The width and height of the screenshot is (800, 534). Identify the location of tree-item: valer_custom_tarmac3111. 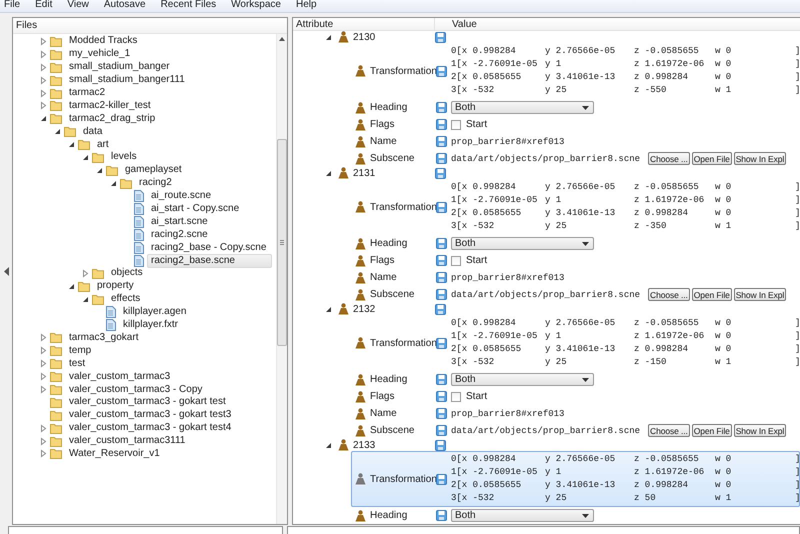
(127, 441).